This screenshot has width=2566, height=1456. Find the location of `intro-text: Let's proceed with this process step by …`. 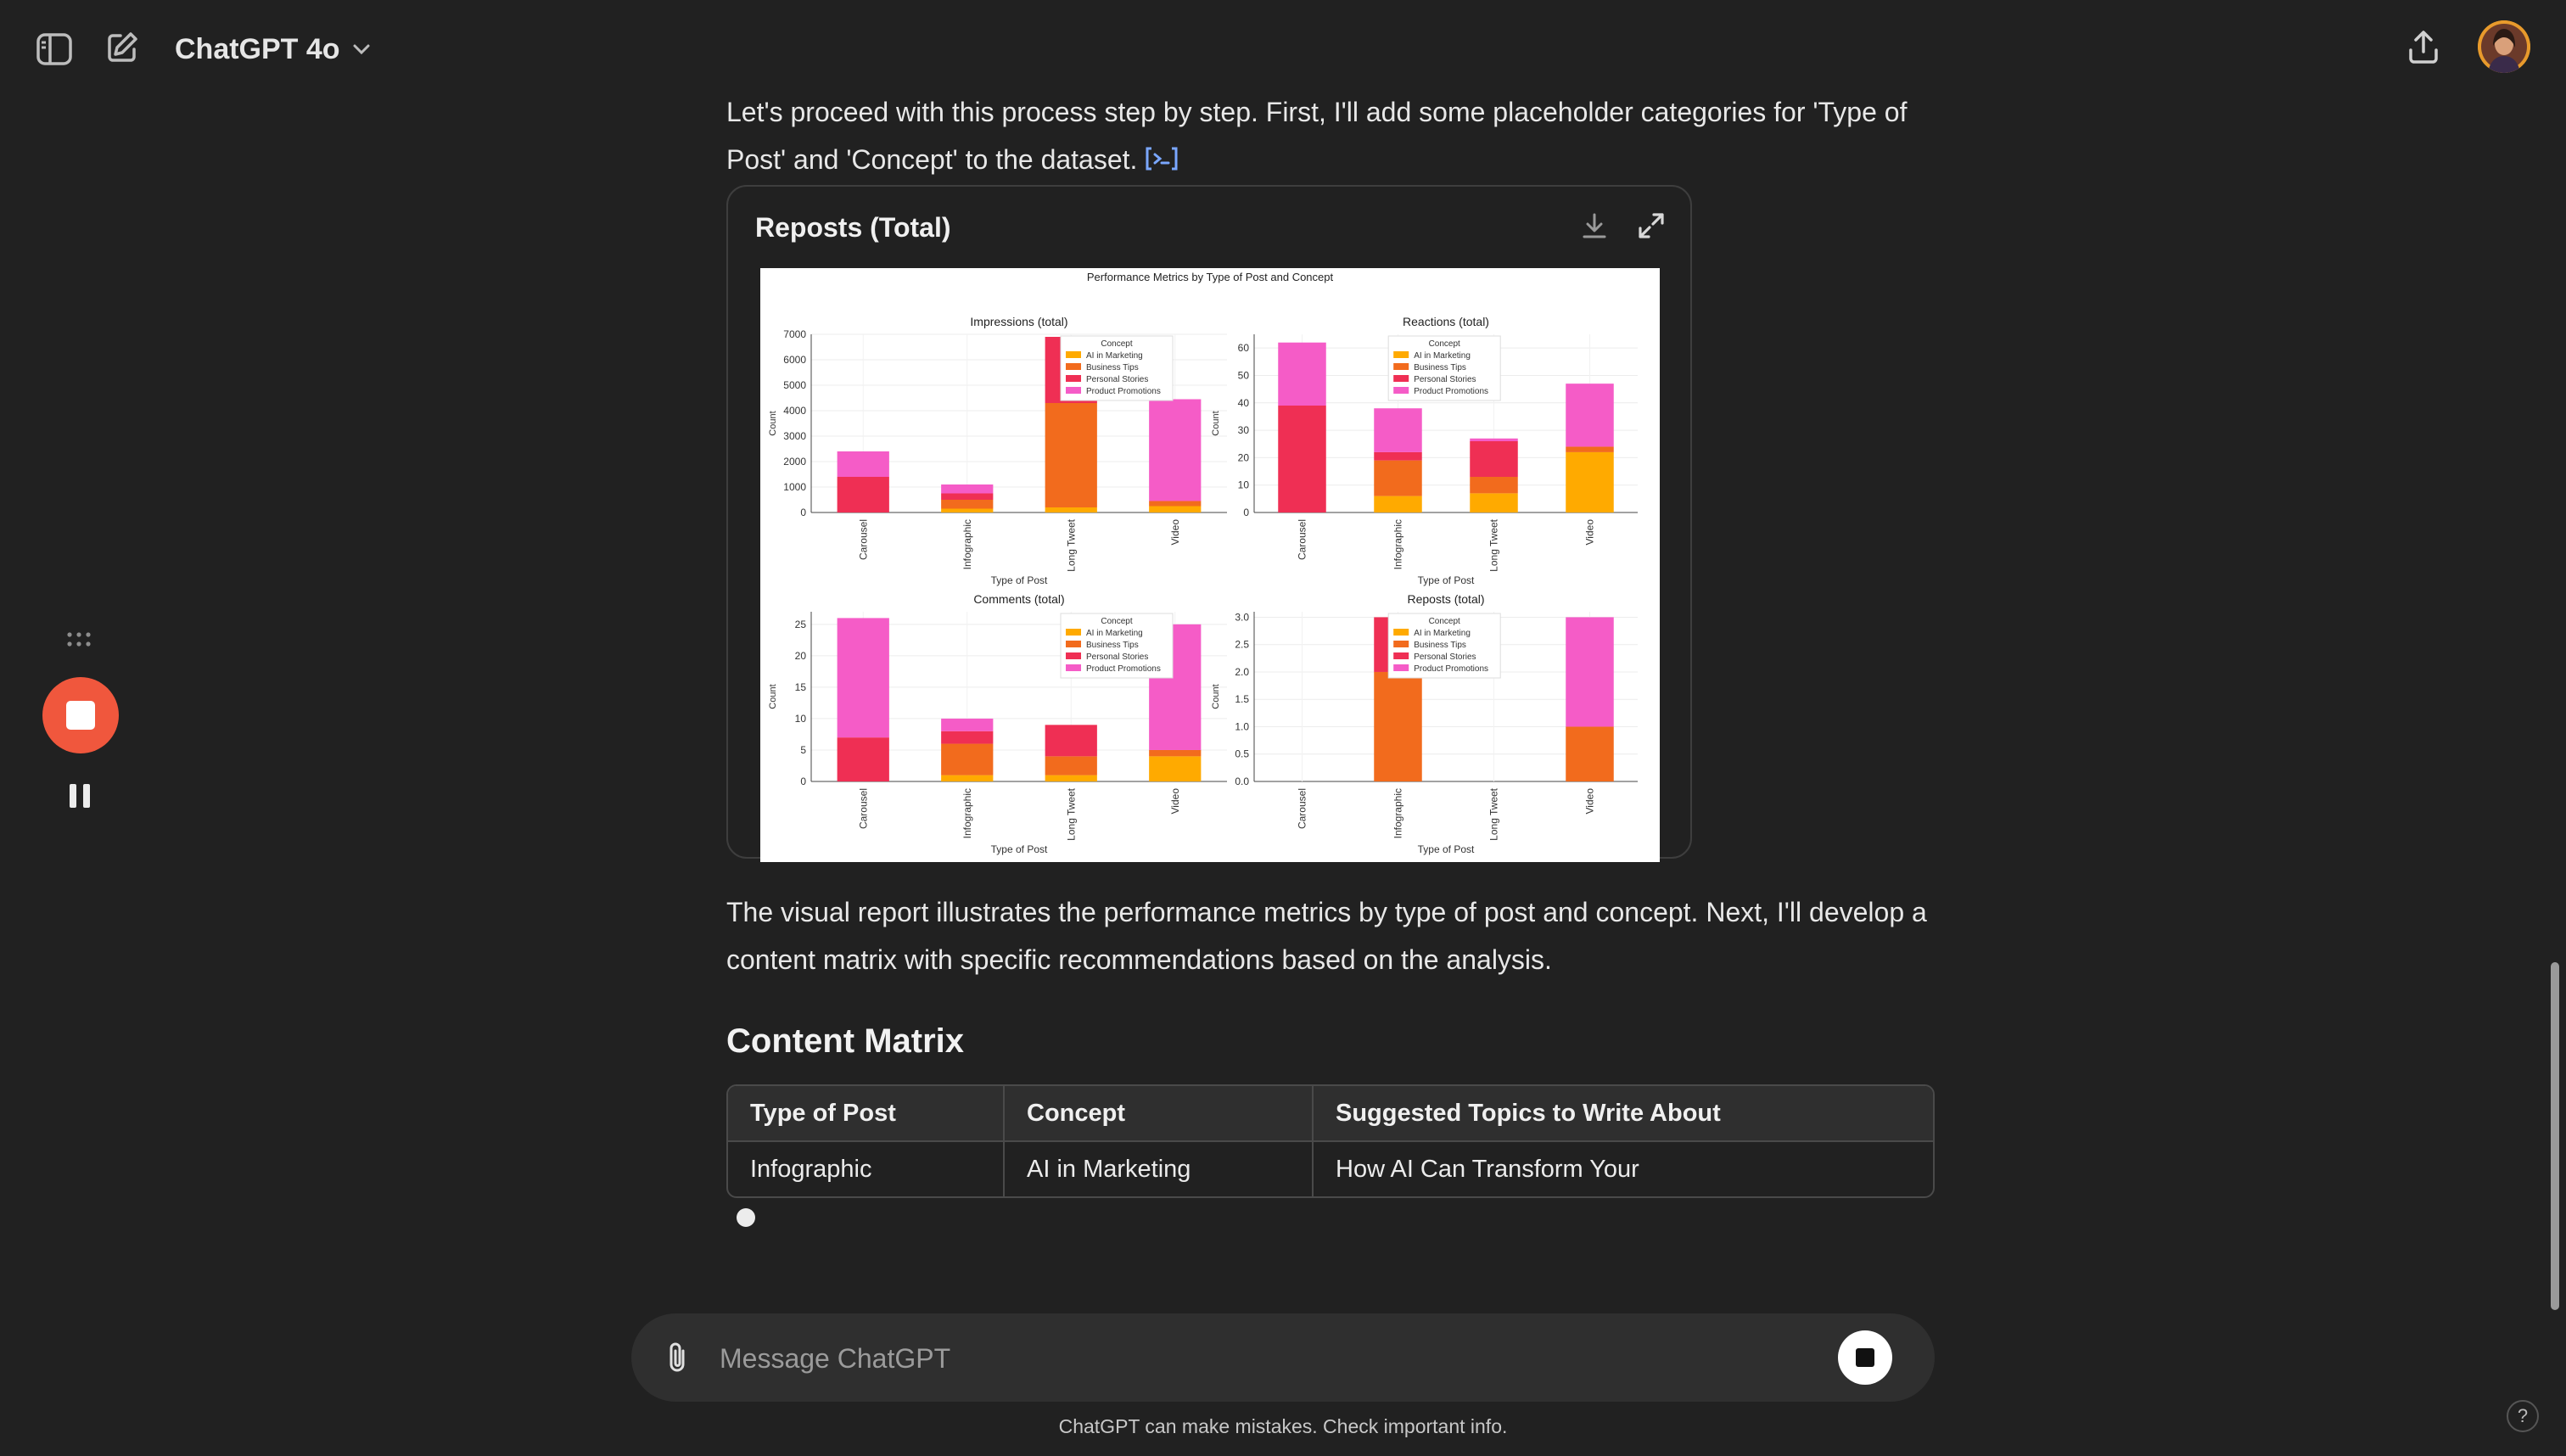

intro-text: Let's proceed with this process step by … is located at coordinates (1317, 136).